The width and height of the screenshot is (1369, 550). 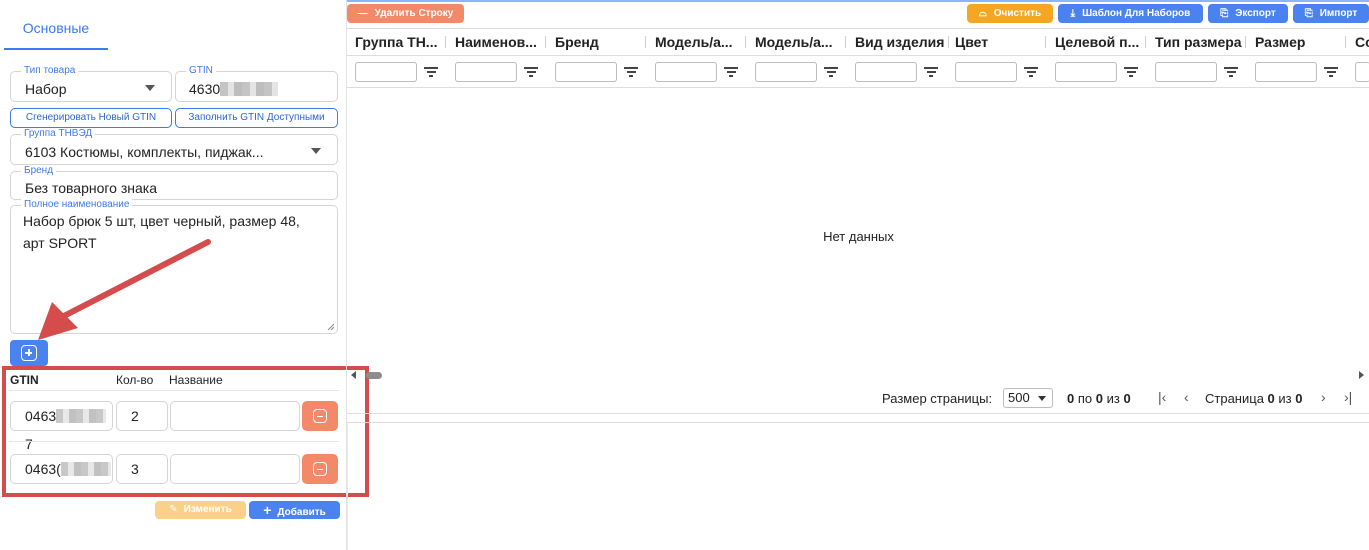 What do you see at coordinates (1028, 398) in the screenshot?
I see `page-size-select: 500` at bounding box center [1028, 398].